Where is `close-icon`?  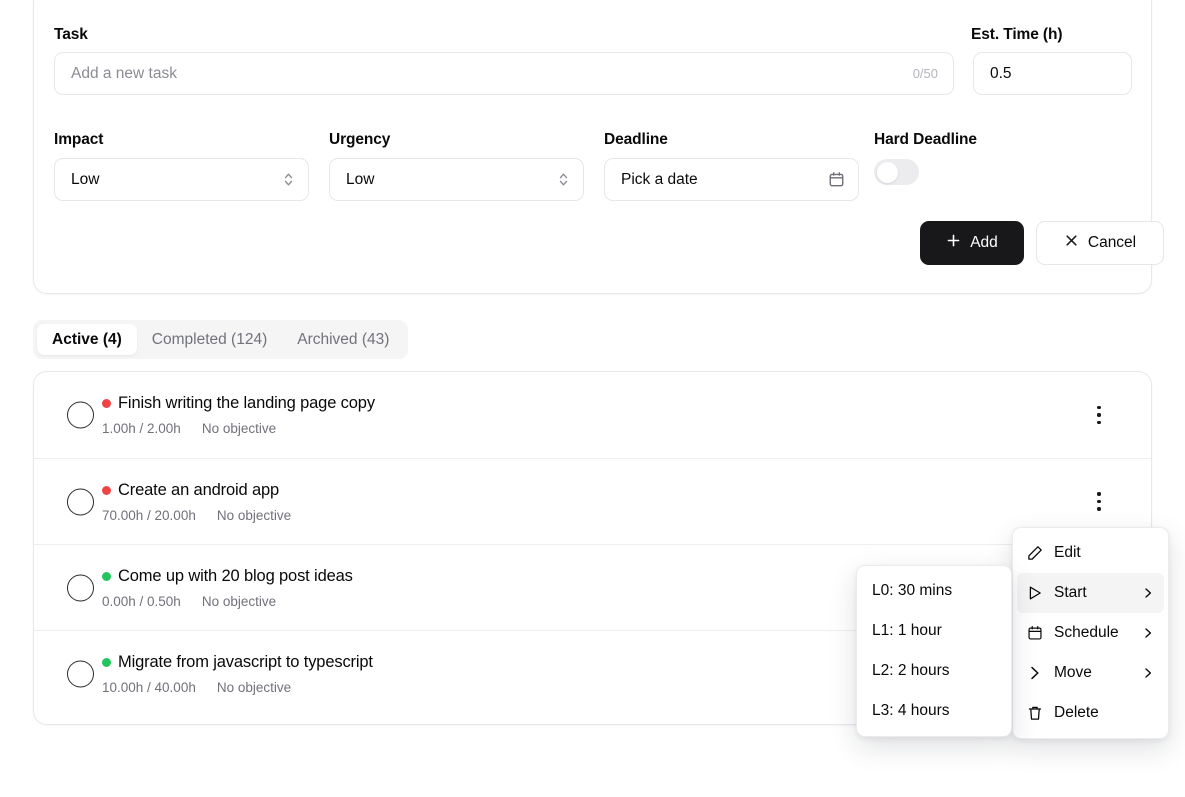 close-icon is located at coordinates (1071, 243).